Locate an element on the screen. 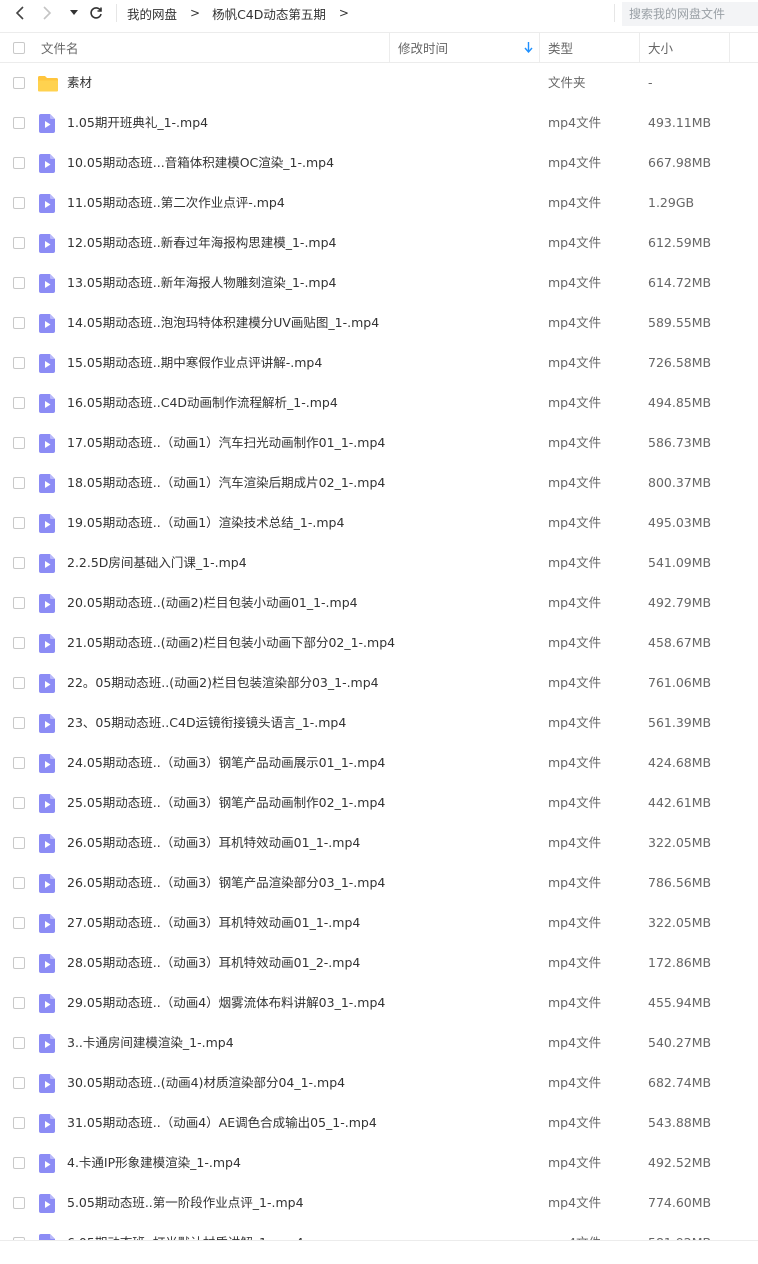 The width and height of the screenshot is (758, 1264). file-name: 11.05期动态班..第二次作业点评-.mp4 is located at coordinates (176, 203).